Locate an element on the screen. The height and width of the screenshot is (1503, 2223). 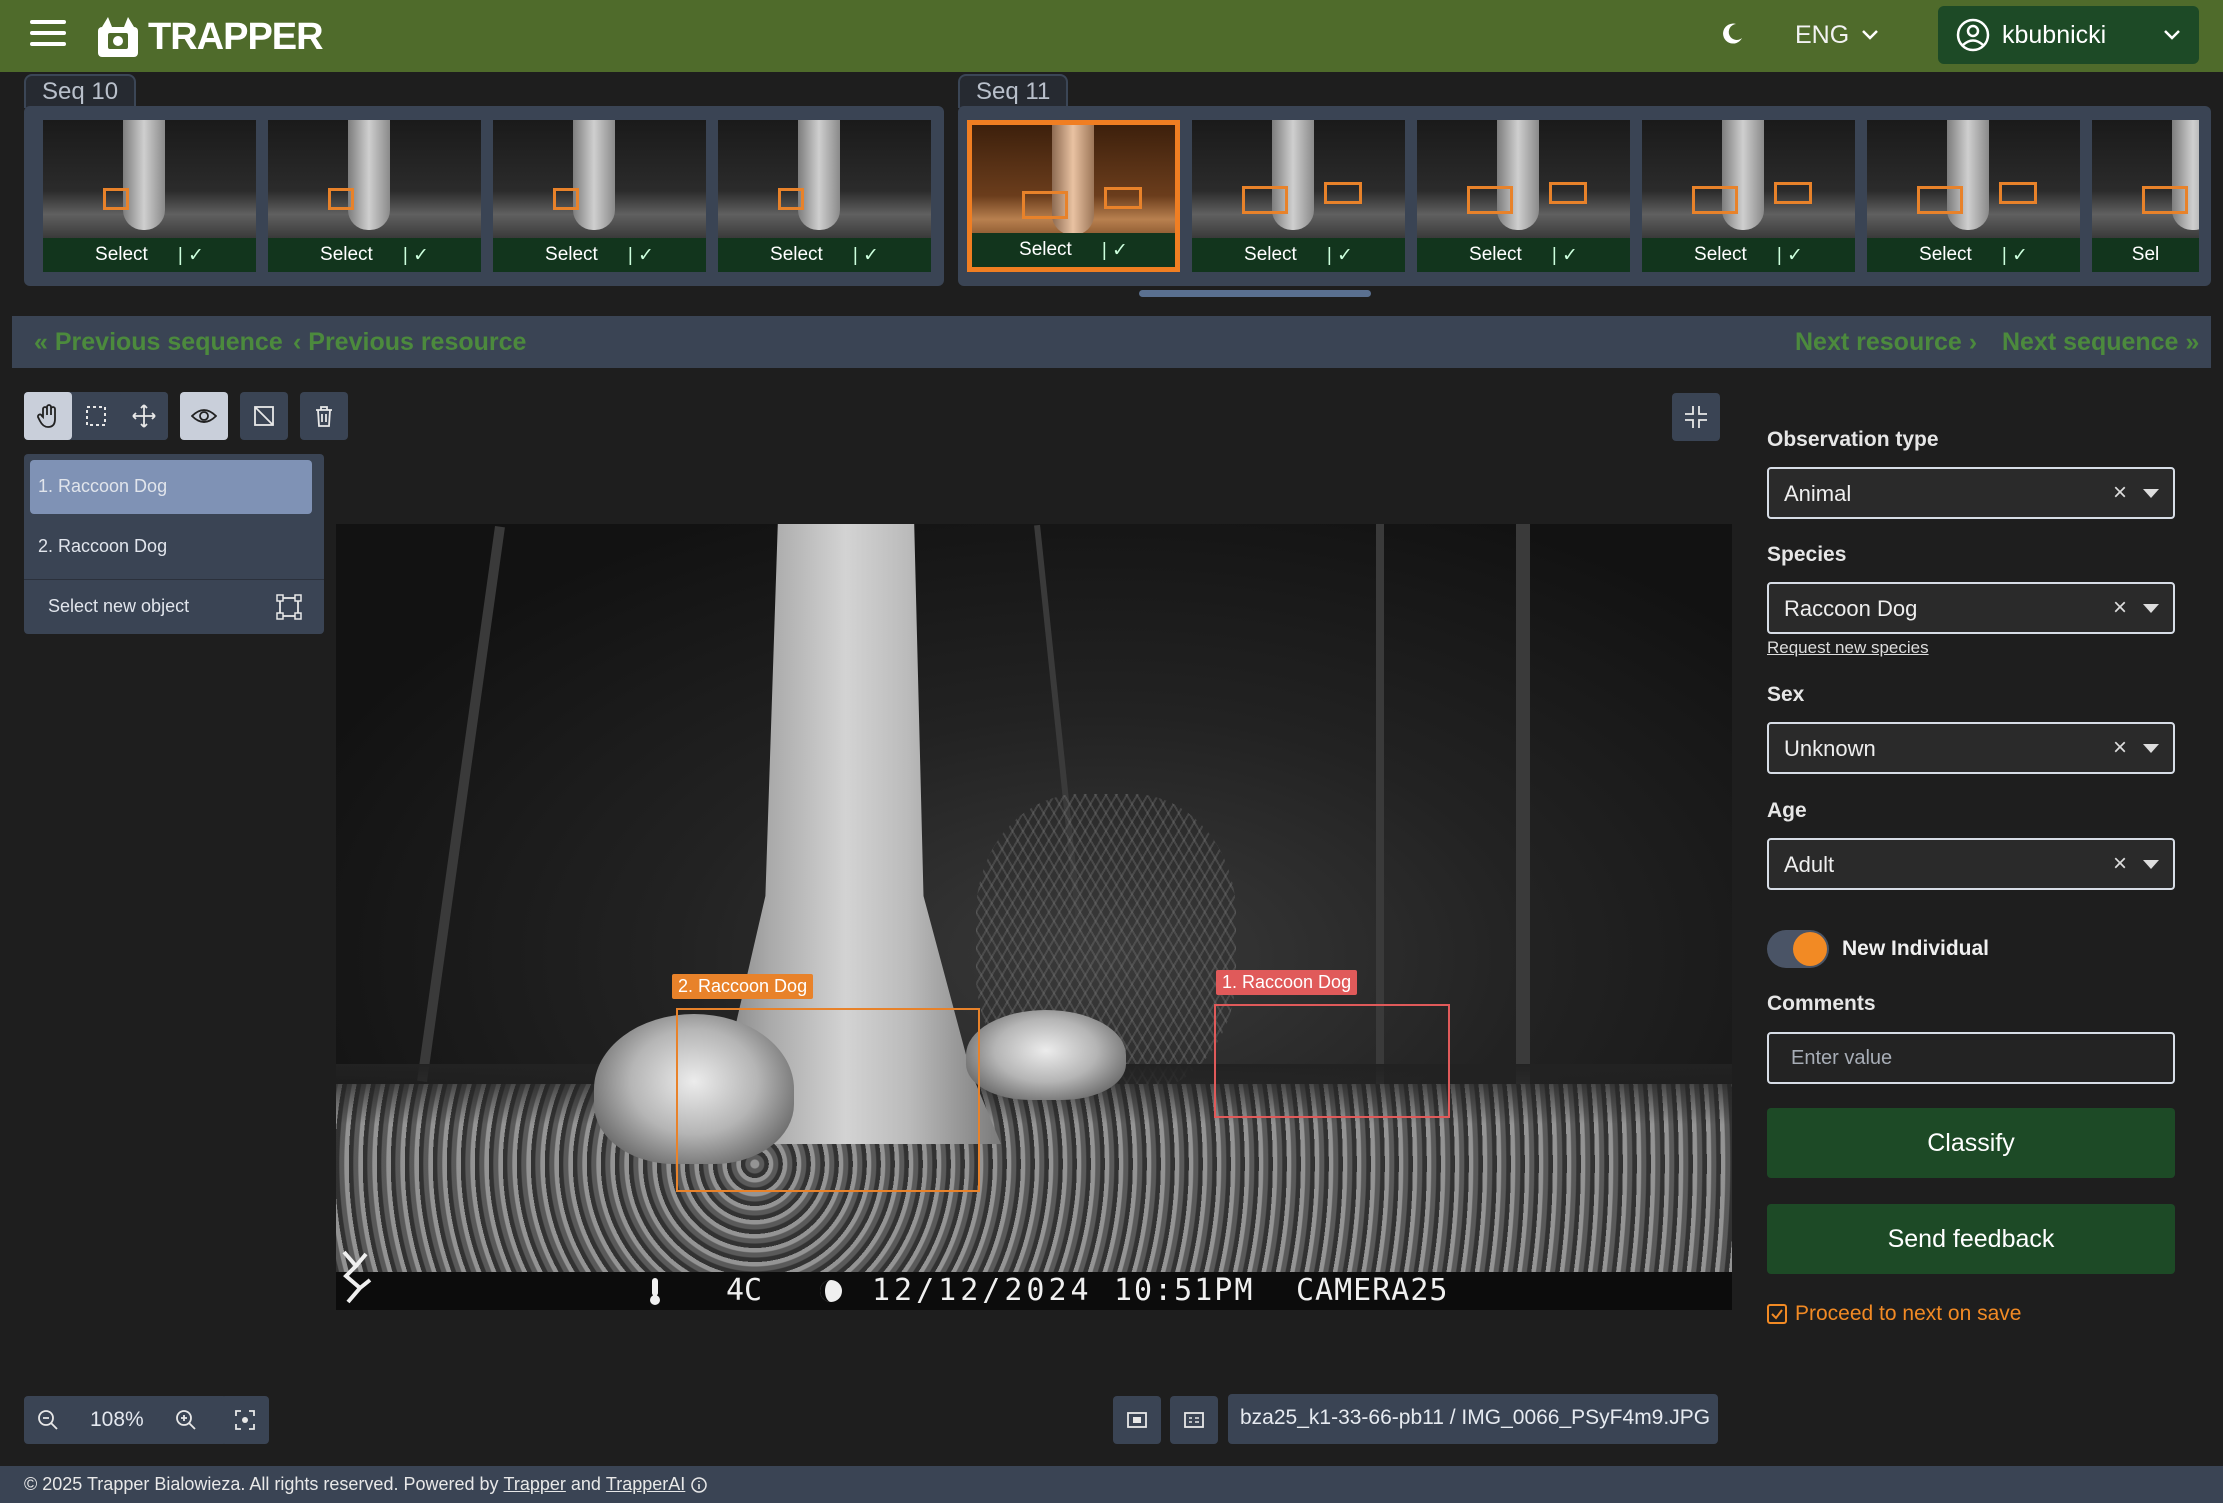
next-resource-link: Next resource › is located at coordinates (1886, 342).